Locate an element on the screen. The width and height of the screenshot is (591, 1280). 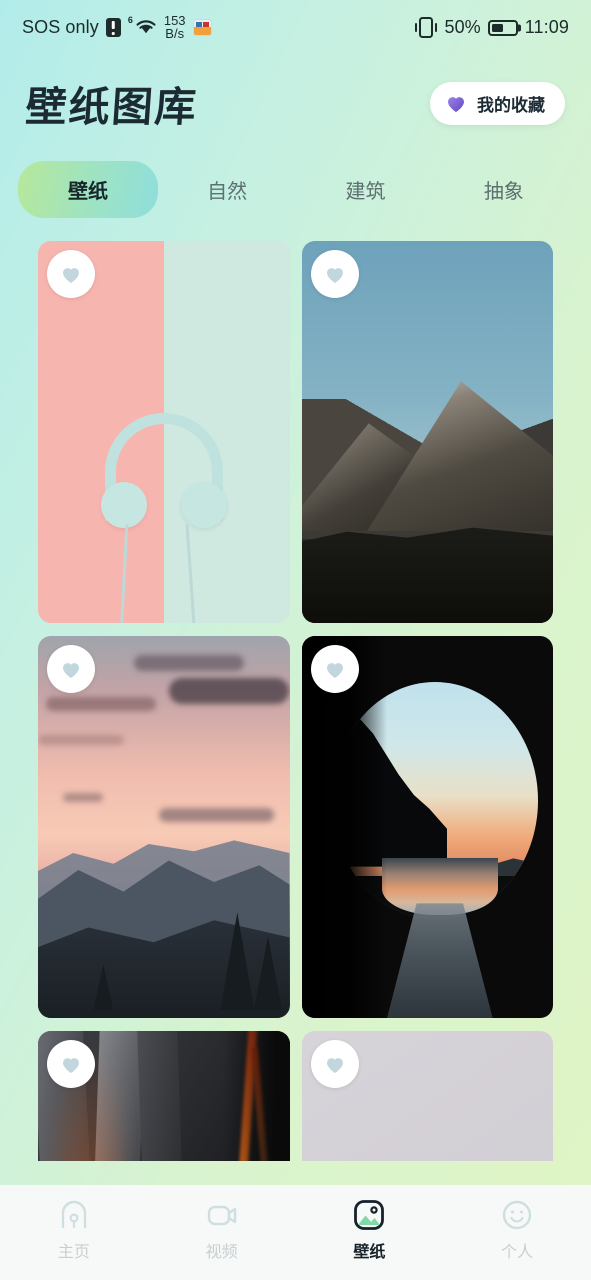
tab-wallpaper: 壁纸 is located at coordinates (88, 189).